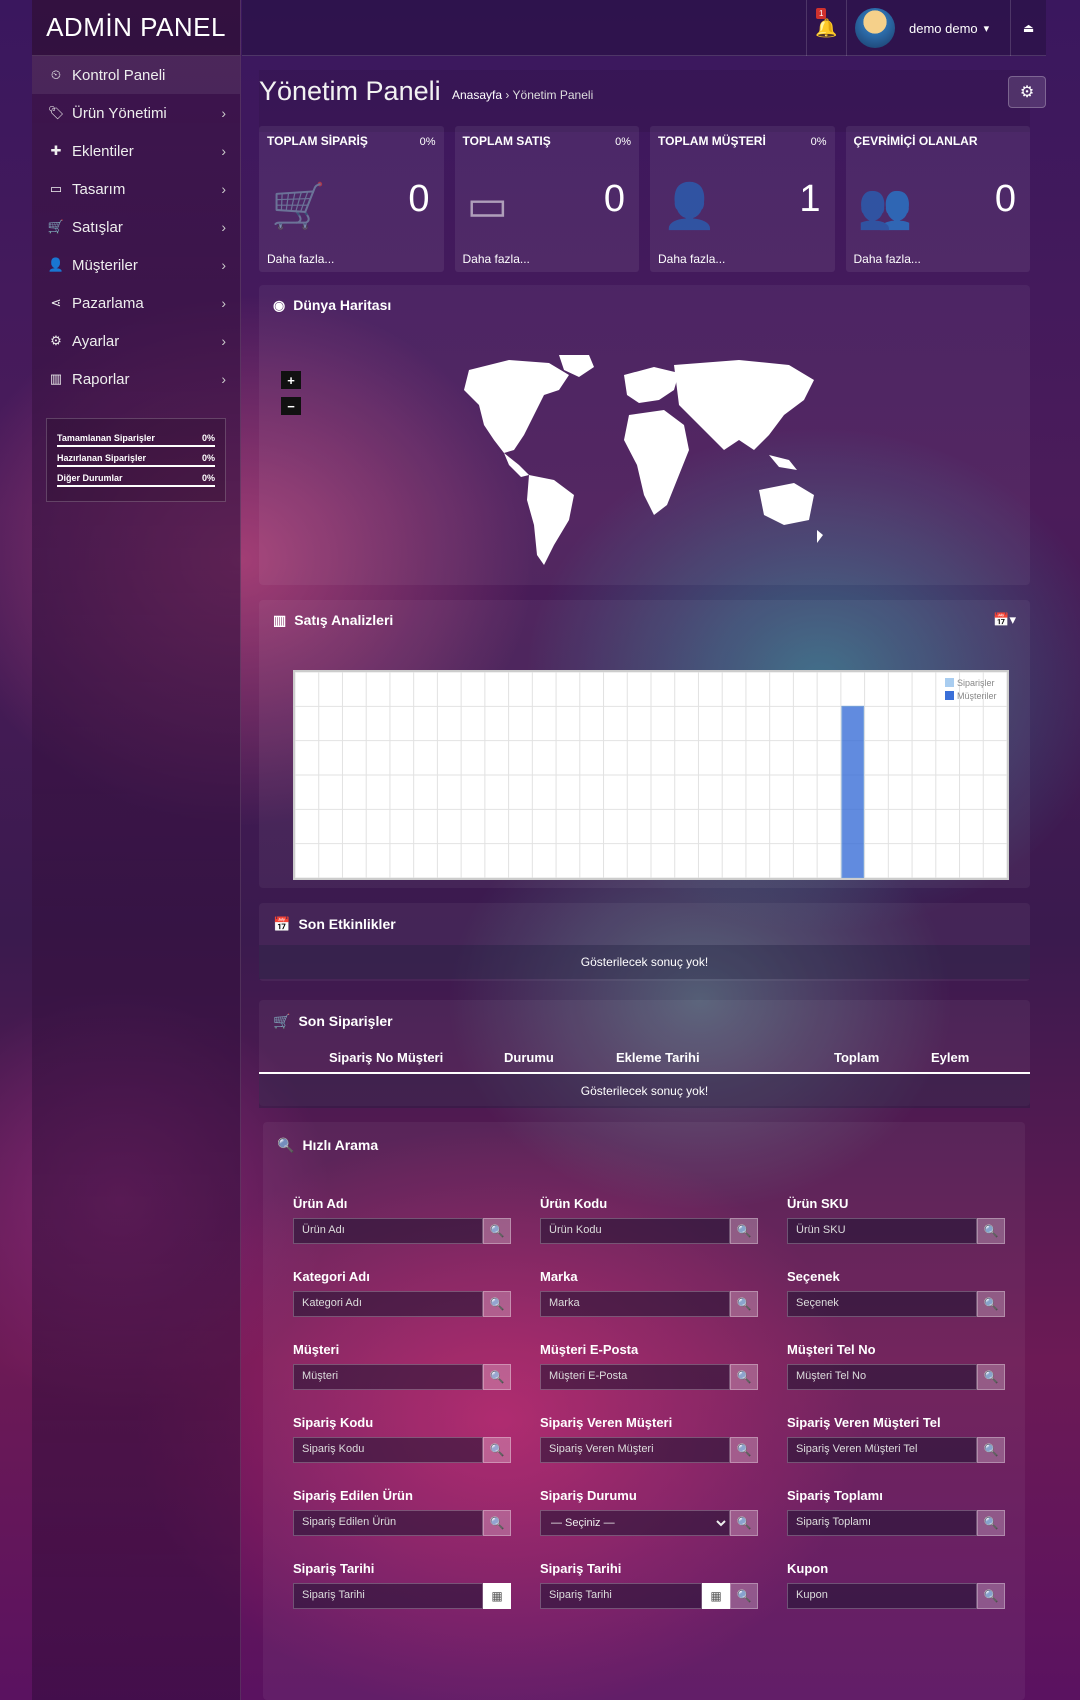 The image size is (1080, 1700). Describe the element at coordinates (813, 1276) in the screenshot. I see `field-label: Seçenek` at that location.